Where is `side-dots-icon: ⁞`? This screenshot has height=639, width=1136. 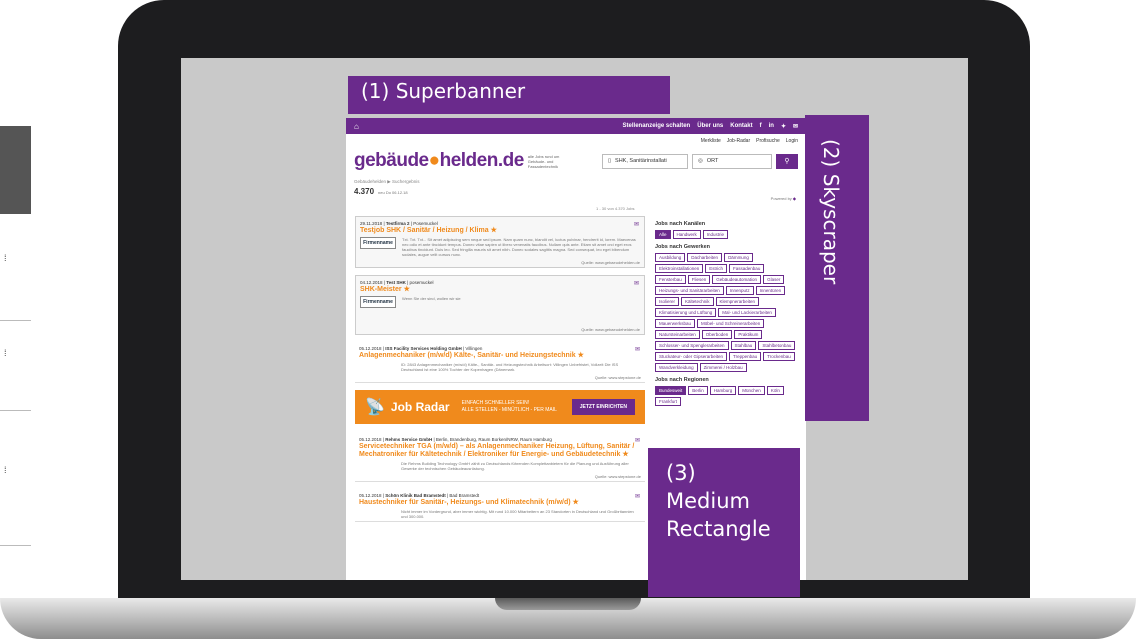 side-dots-icon: ⁞ is located at coordinates (5, 353).